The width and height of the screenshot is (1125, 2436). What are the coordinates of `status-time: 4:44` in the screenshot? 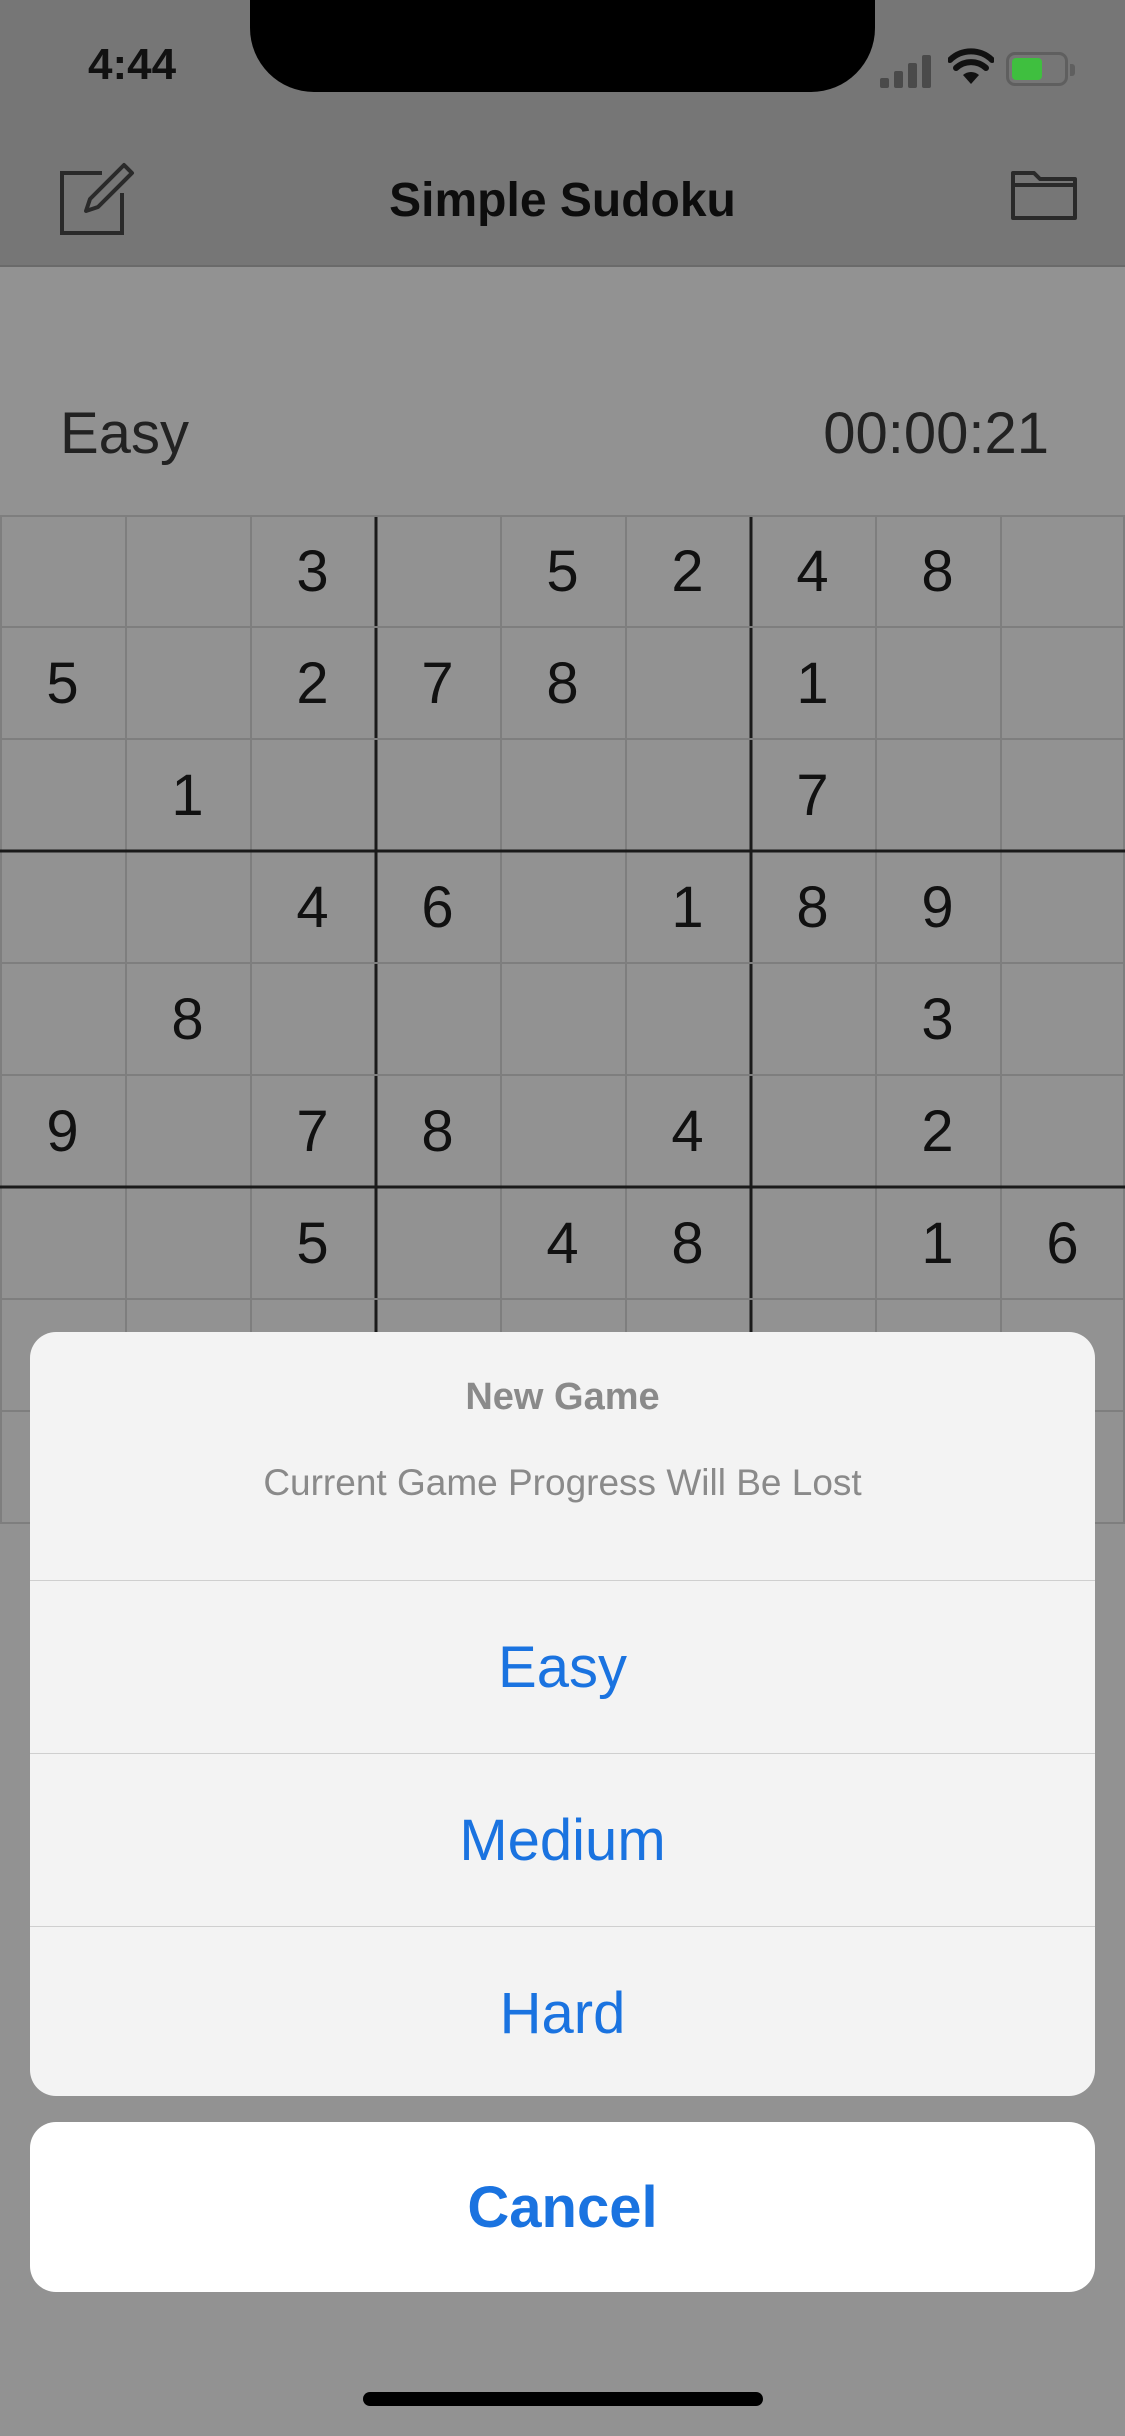 It's located at (132, 64).